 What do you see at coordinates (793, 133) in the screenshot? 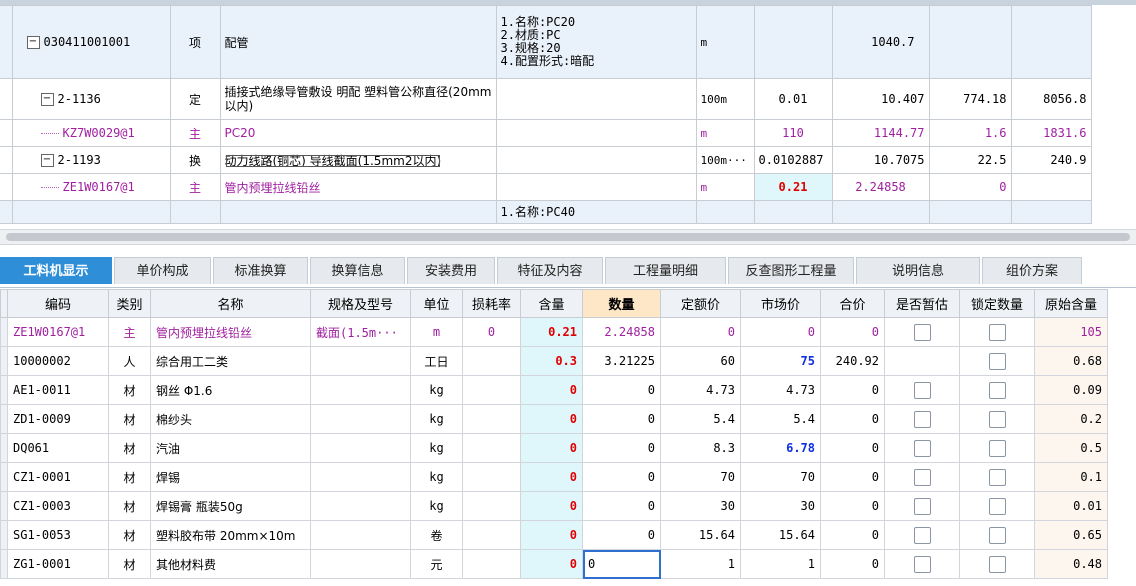
I see `item-content-cell: 110` at bounding box center [793, 133].